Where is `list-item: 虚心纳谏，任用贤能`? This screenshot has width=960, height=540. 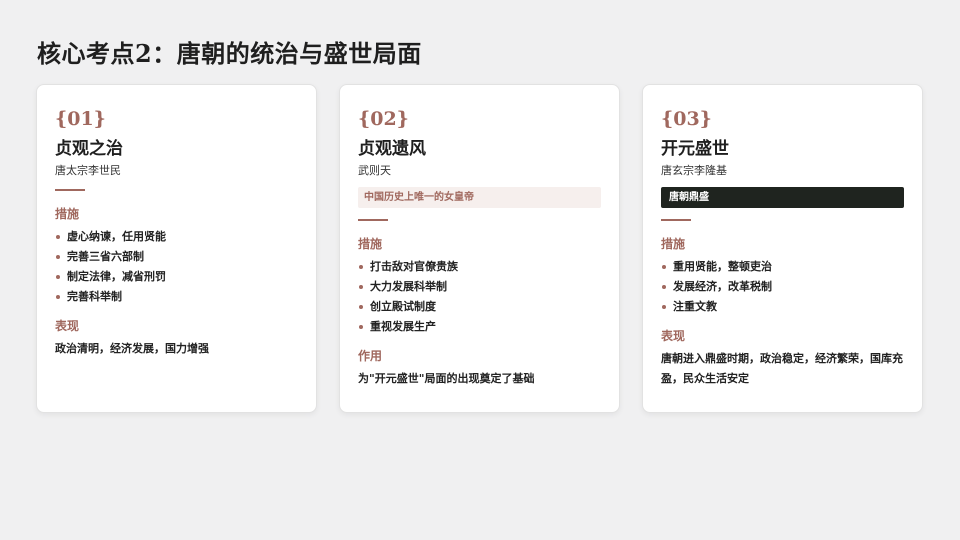
list-item: 虚心纳谏，任用贤能 is located at coordinates (176, 237).